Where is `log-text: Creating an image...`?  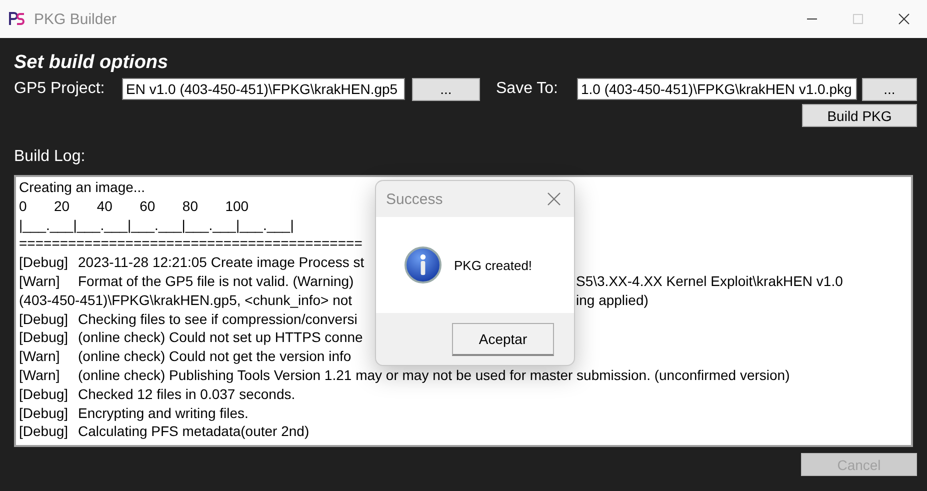
log-text: Creating an image... is located at coordinates (82, 187).